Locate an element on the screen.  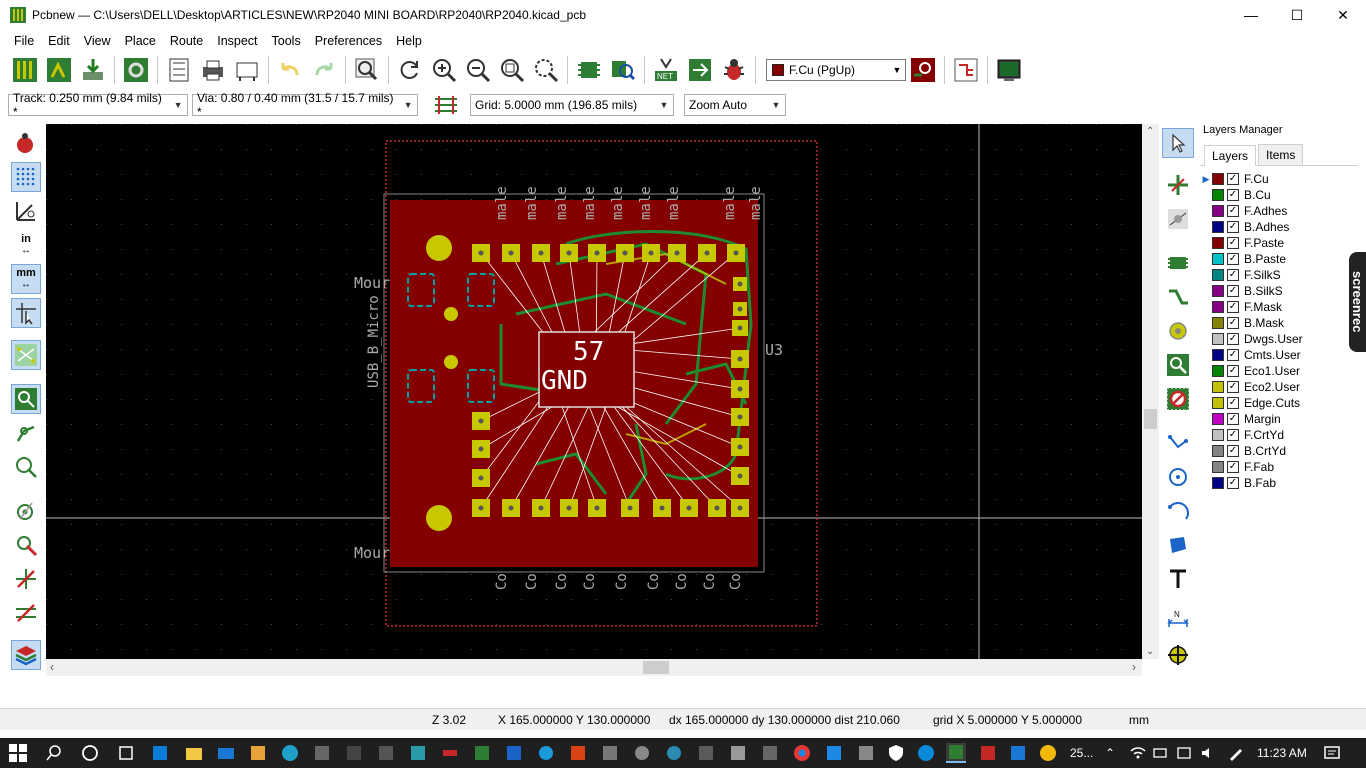
menu-place: Place is located at coordinates (140, 41).